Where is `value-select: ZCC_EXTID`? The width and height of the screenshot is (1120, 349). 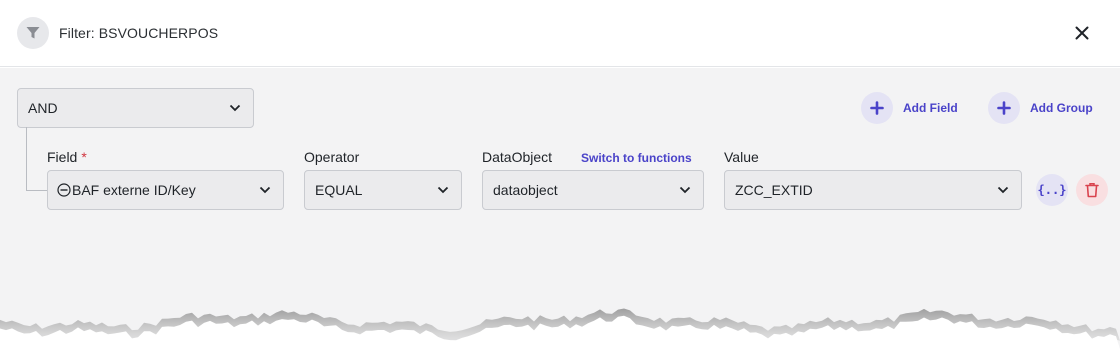 value-select: ZCC_EXTID is located at coordinates (873, 190).